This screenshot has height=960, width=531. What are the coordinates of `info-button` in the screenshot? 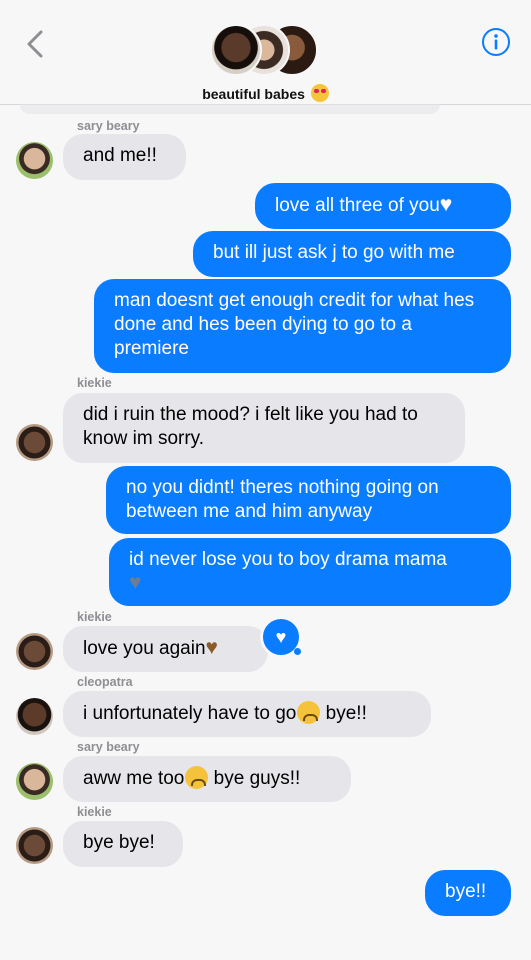 It's located at (496, 42).